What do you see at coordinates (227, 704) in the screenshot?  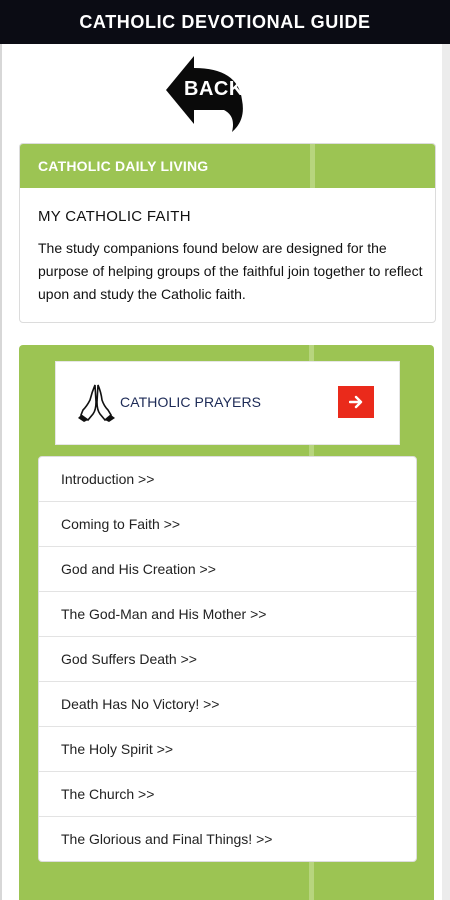 I see `list-item-death-has-no-victory: Death Has No Victory! >>` at bounding box center [227, 704].